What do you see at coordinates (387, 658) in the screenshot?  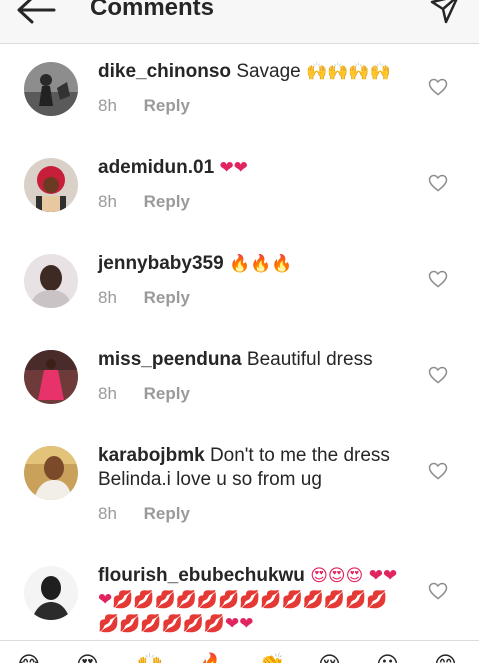 I see `emoji-option: 😮` at bounding box center [387, 658].